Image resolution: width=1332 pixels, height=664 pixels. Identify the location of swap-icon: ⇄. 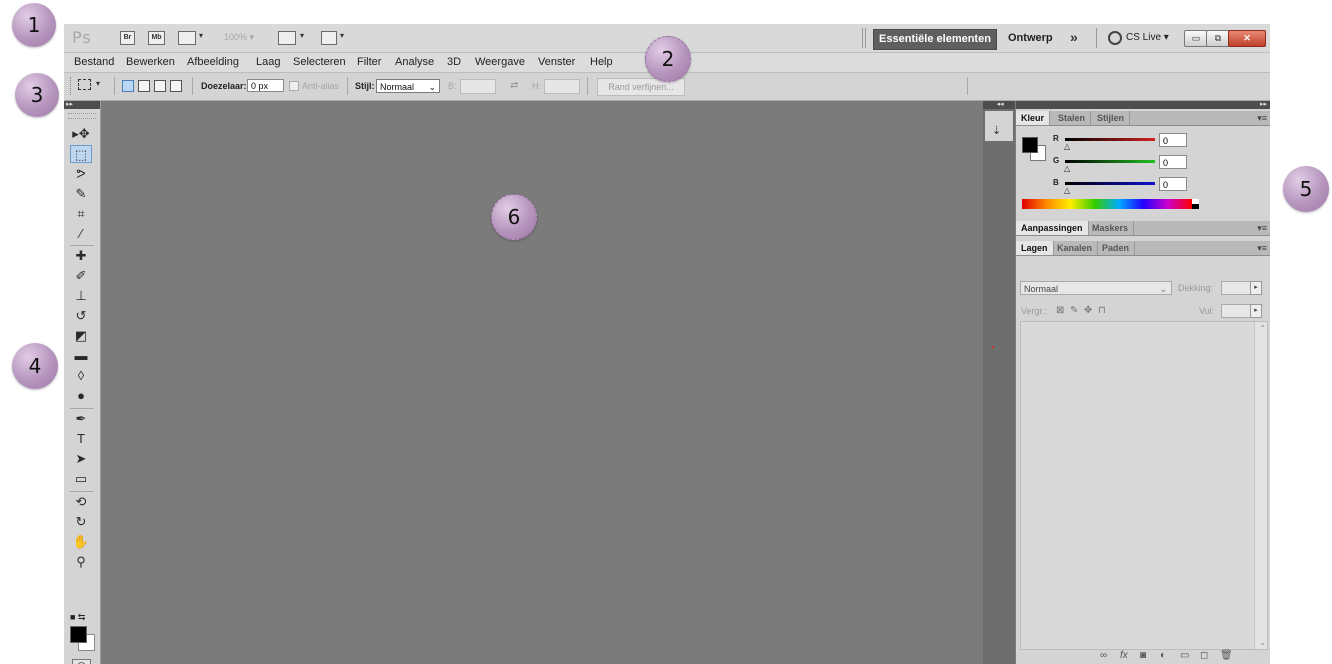
(514, 85).